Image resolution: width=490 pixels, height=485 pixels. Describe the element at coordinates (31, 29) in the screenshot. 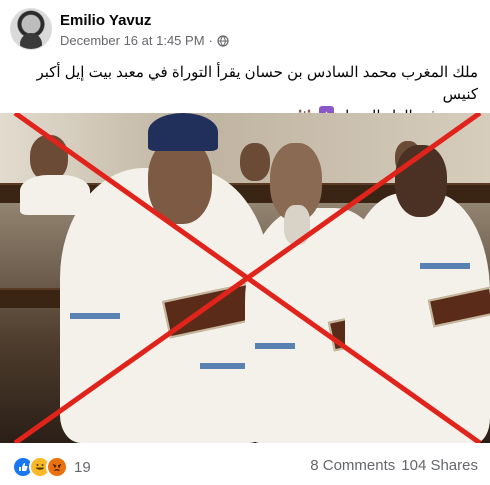

I see `author-avatar` at that location.